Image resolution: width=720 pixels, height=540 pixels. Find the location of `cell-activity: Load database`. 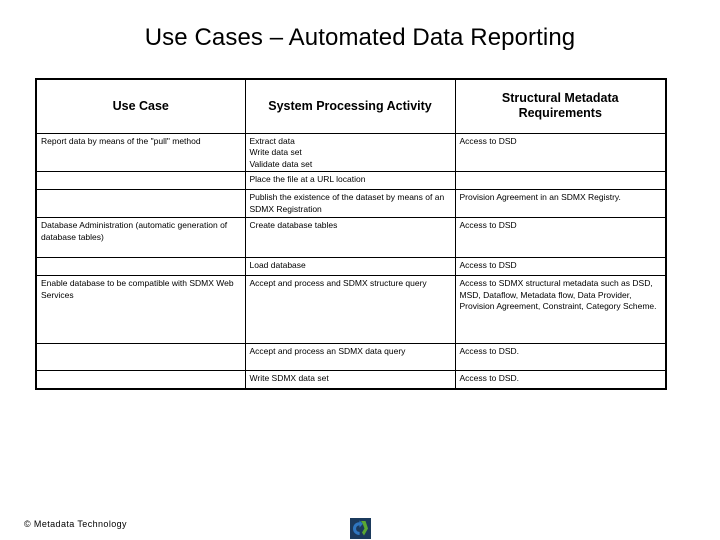

cell-activity: Load database is located at coordinates (350, 266).